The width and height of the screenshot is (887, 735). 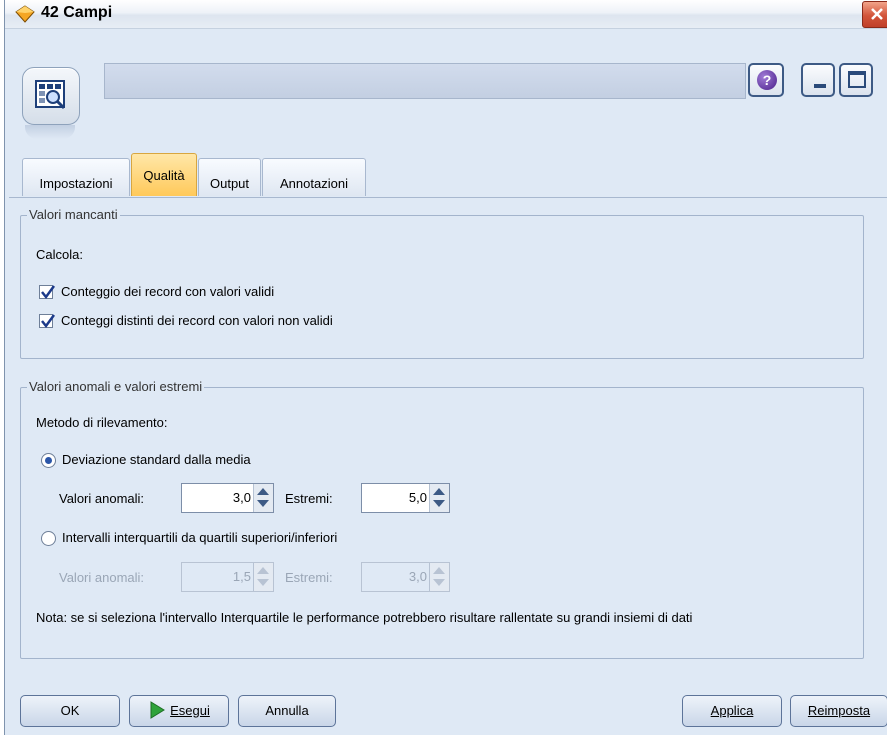 I want to click on minimize-button, so click(x=818, y=80).